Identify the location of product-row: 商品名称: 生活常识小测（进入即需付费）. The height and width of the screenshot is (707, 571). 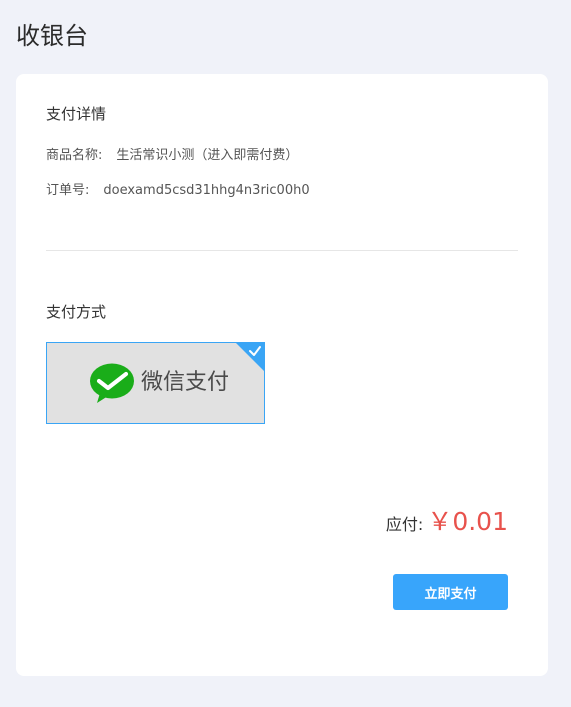
(172, 156).